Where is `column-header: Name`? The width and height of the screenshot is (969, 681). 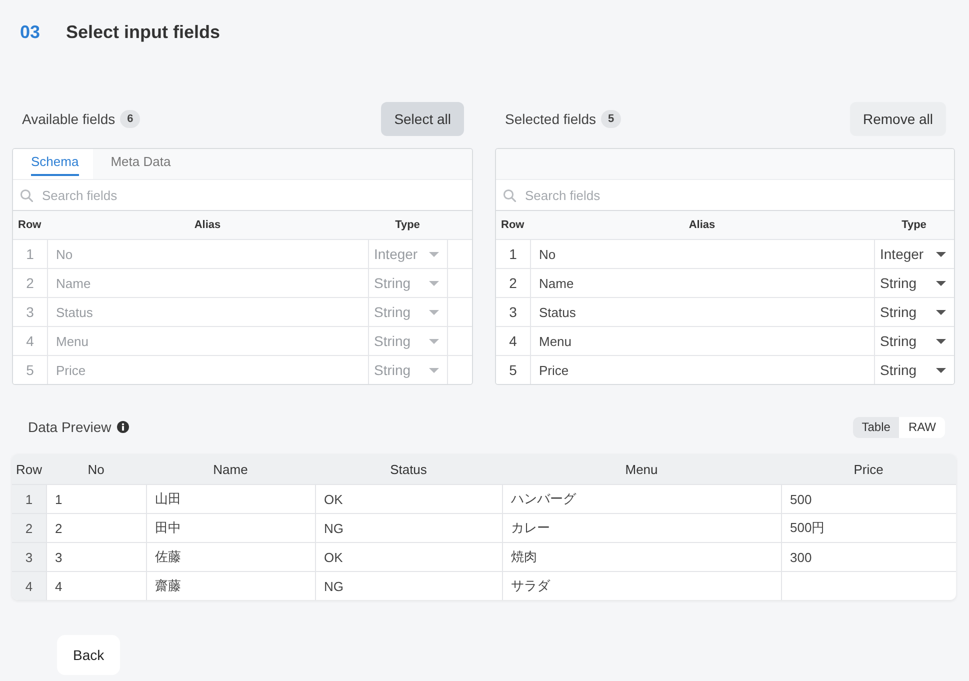 column-header: Name is located at coordinates (230, 469).